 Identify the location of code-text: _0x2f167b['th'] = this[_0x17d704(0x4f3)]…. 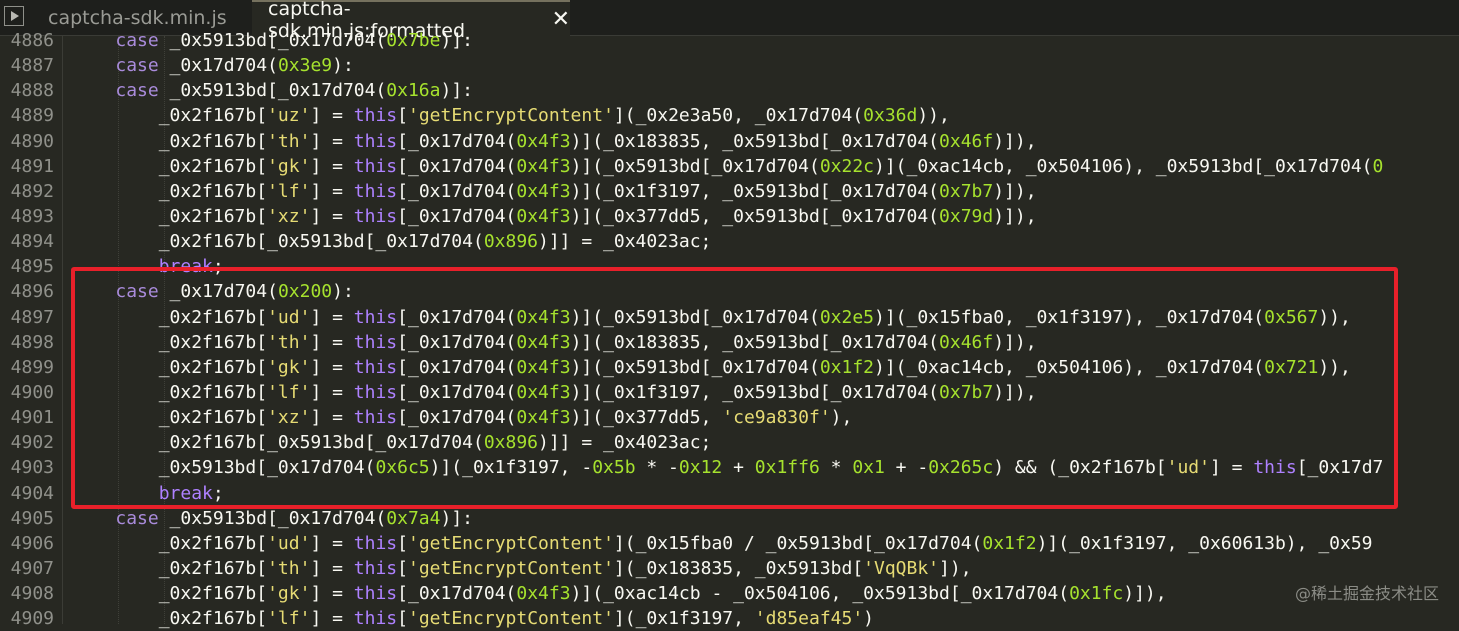
(554, 141).